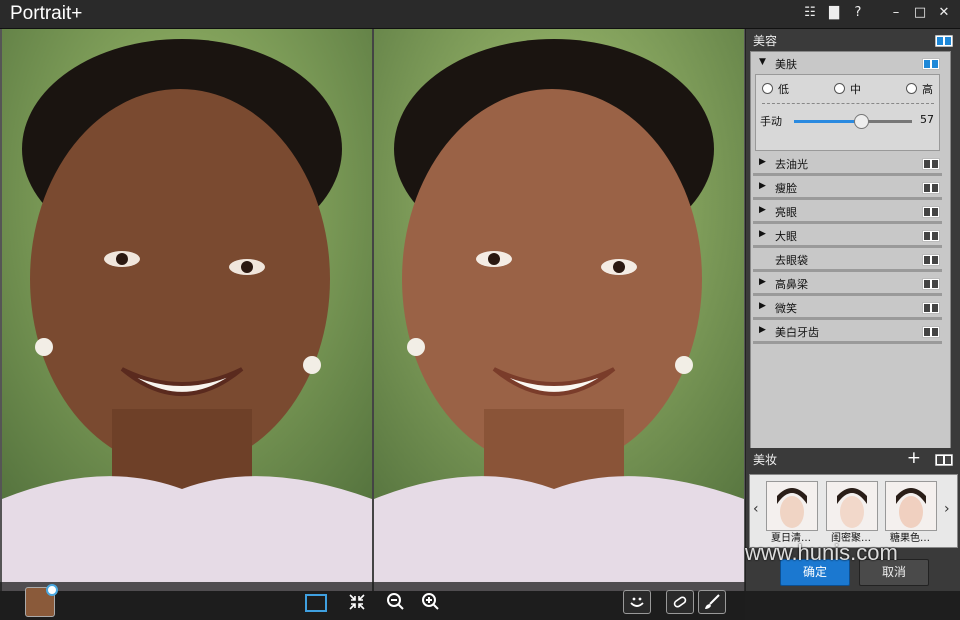 This screenshot has width=960, height=620. What do you see at coordinates (848, 103) in the screenshot?
I see `divider` at bounding box center [848, 103].